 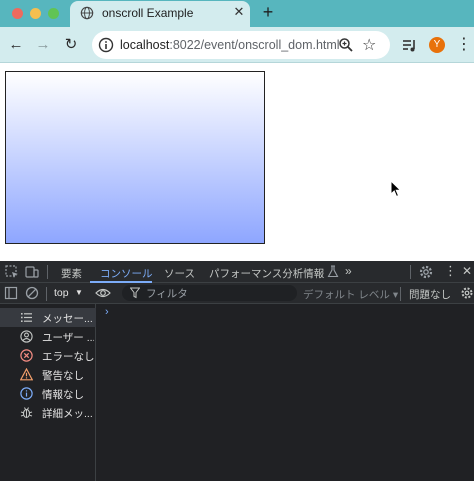 I want to click on inspect-element-icon, so click(x=12, y=272).